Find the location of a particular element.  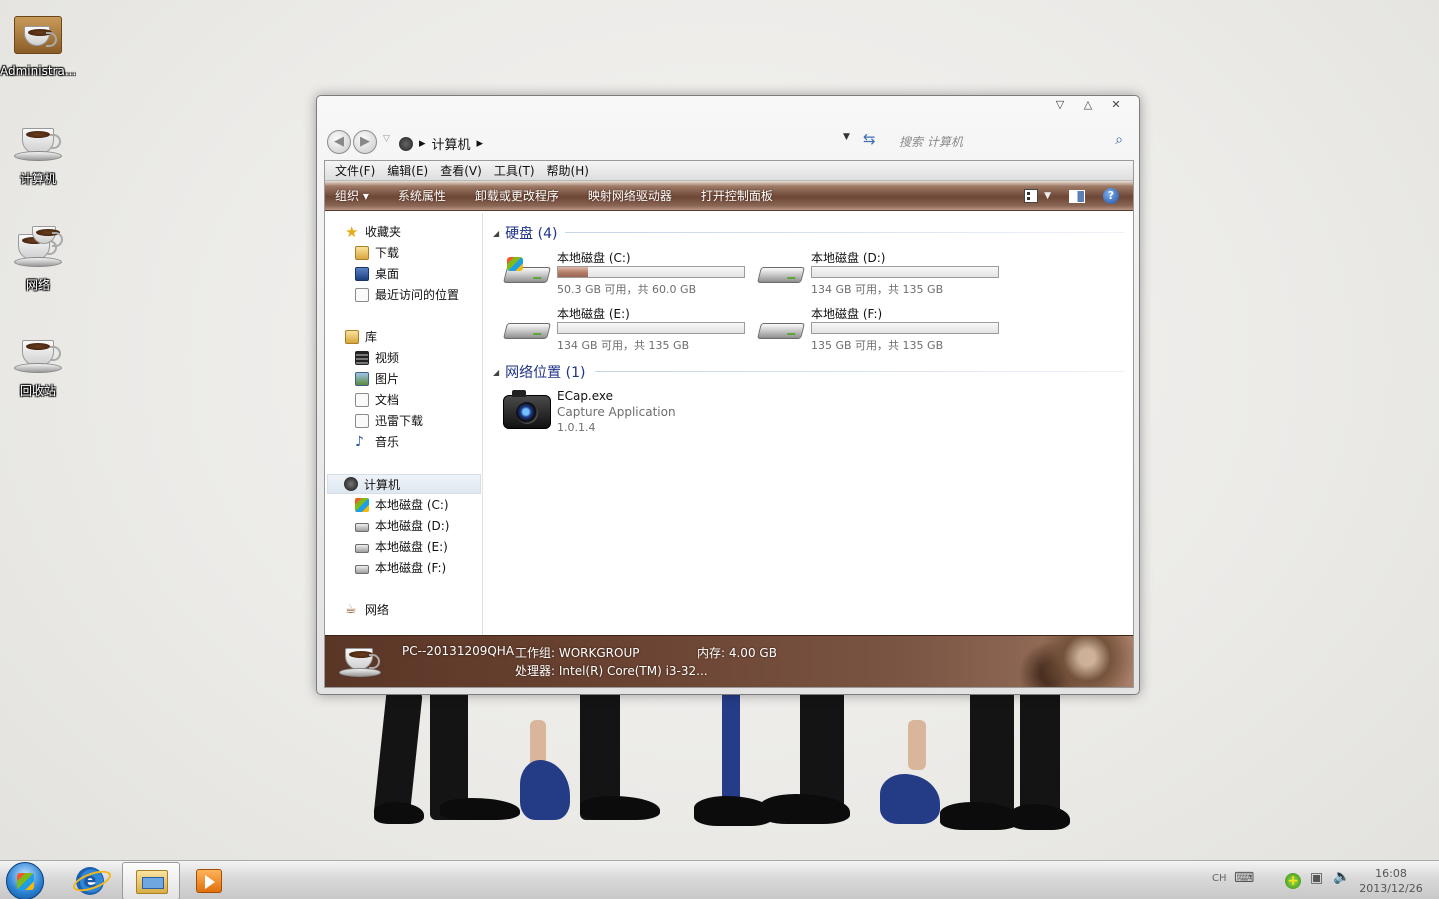

nav-label: 网络 is located at coordinates (377, 610).